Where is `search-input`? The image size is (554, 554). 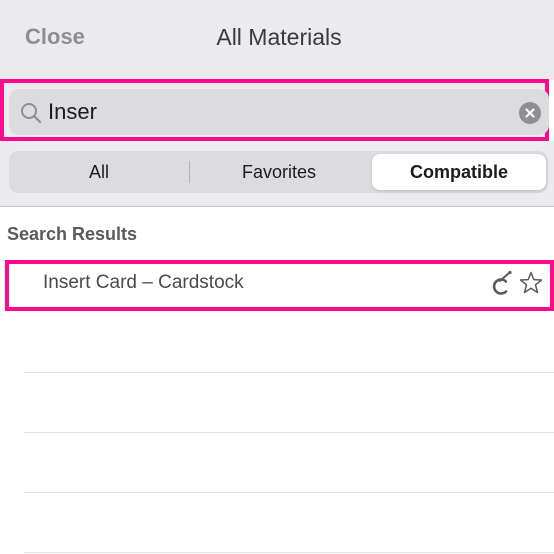
search-input is located at coordinates (273, 112).